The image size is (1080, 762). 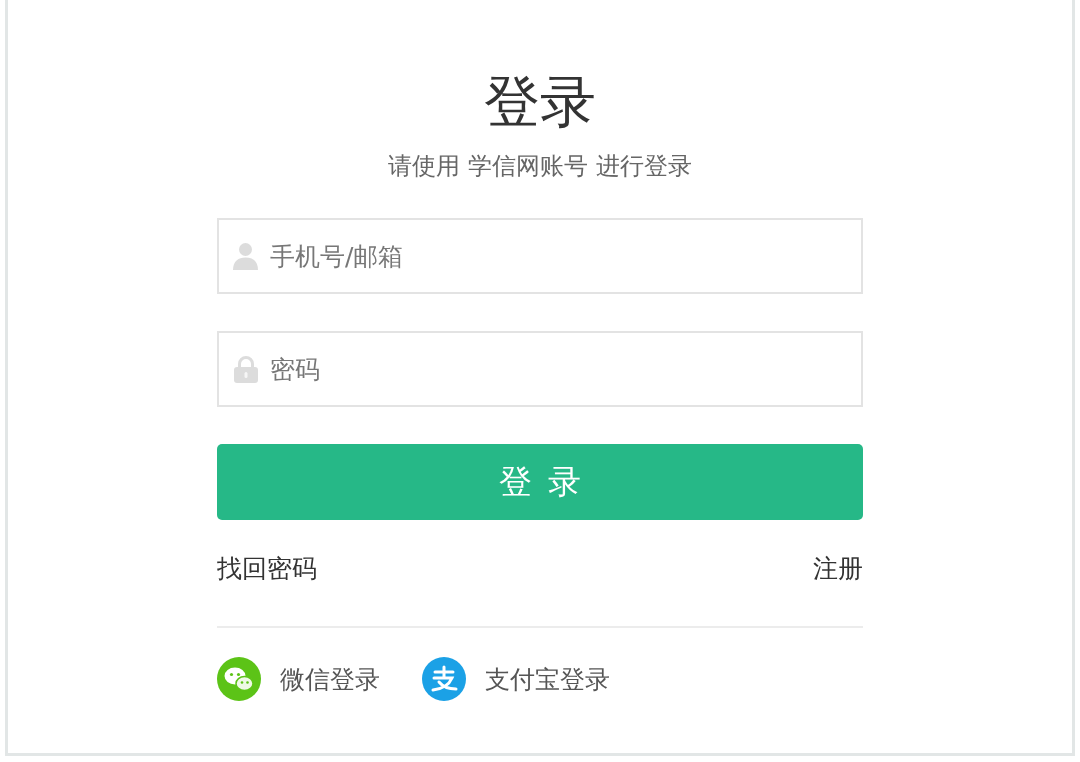 What do you see at coordinates (540, 166) in the screenshot?
I see `subtitle: 请使用 学信网账号 进行登录` at bounding box center [540, 166].